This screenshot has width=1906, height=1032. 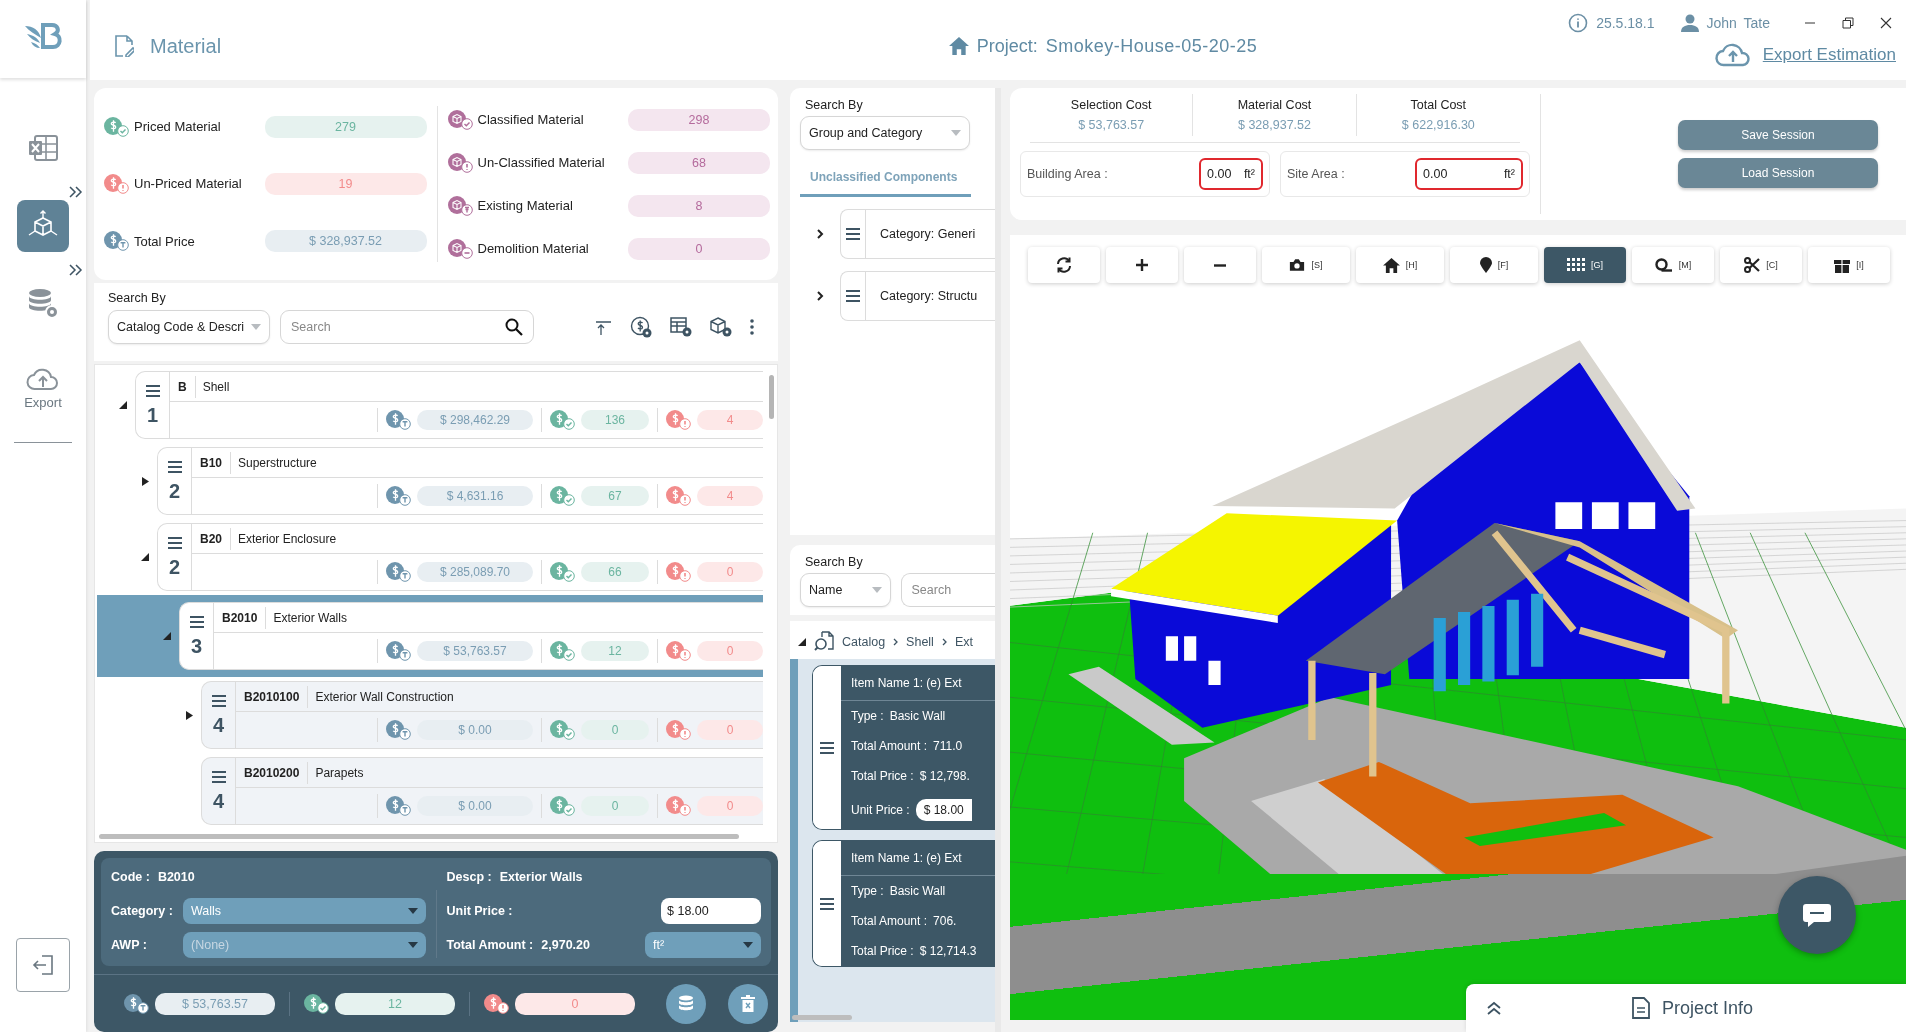 What do you see at coordinates (430, 557) in the screenshot?
I see `tree-row: 2 B20 Exterior Enclosure $ 285,089.70 66 0` at bounding box center [430, 557].